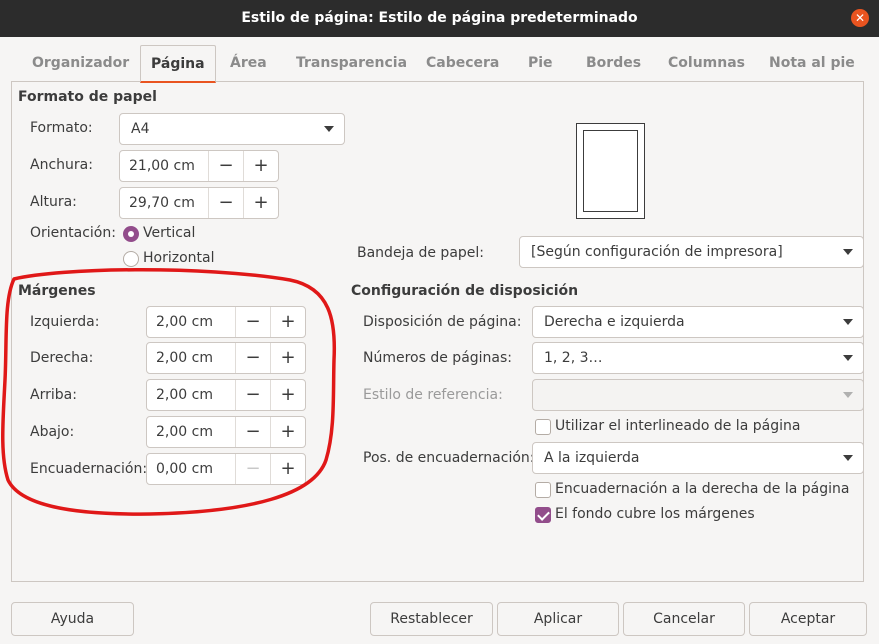 The image size is (879, 644). I want to click on margins-heading: Márgenes, so click(57, 291).